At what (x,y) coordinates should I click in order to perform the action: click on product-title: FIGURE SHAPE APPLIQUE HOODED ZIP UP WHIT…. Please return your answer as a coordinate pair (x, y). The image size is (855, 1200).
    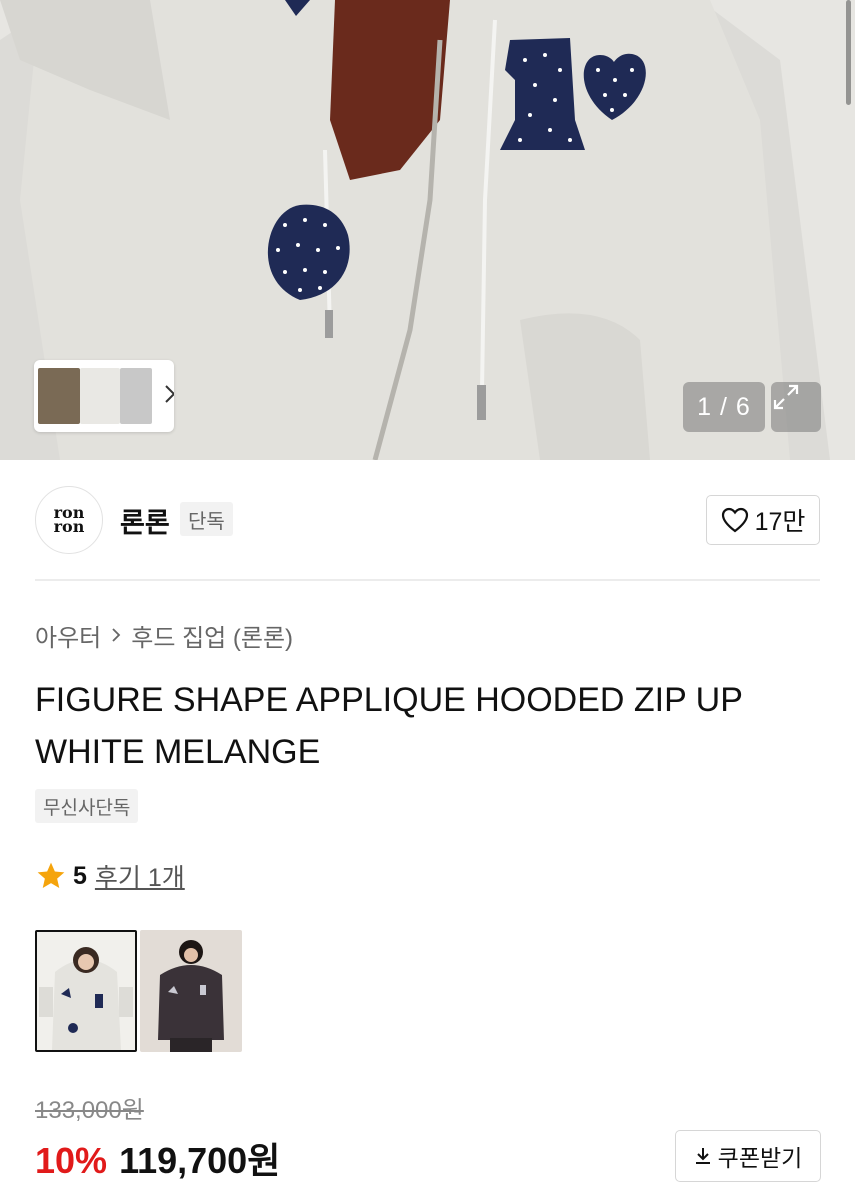
    Looking at the image, I should click on (389, 726).